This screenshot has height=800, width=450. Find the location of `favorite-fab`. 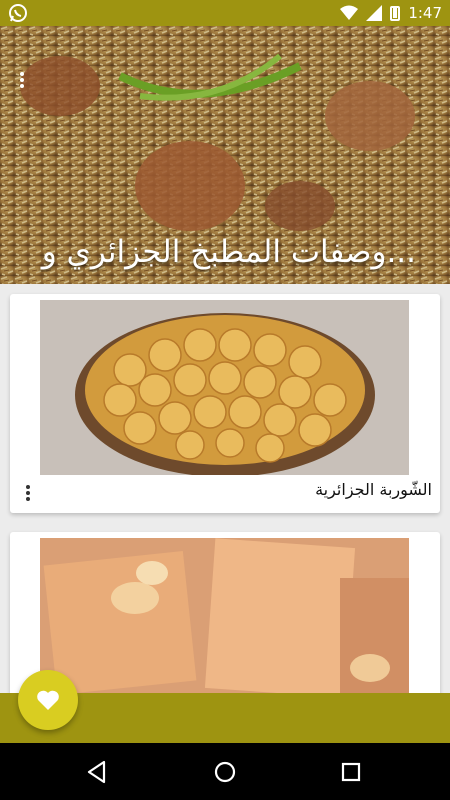

favorite-fab is located at coordinates (48, 700).